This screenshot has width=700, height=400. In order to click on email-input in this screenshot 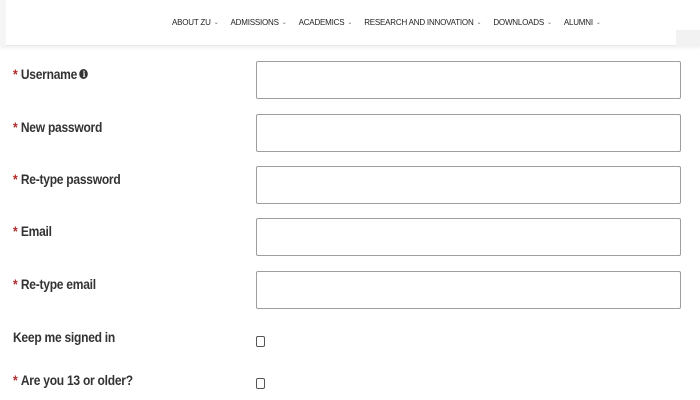, I will do `click(468, 237)`.